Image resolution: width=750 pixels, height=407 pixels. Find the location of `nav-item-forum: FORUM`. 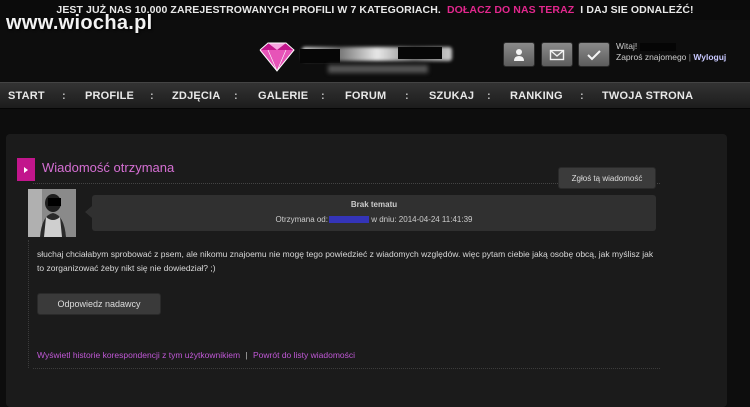

nav-item-forum: FORUM is located at coordinates (365, 96).